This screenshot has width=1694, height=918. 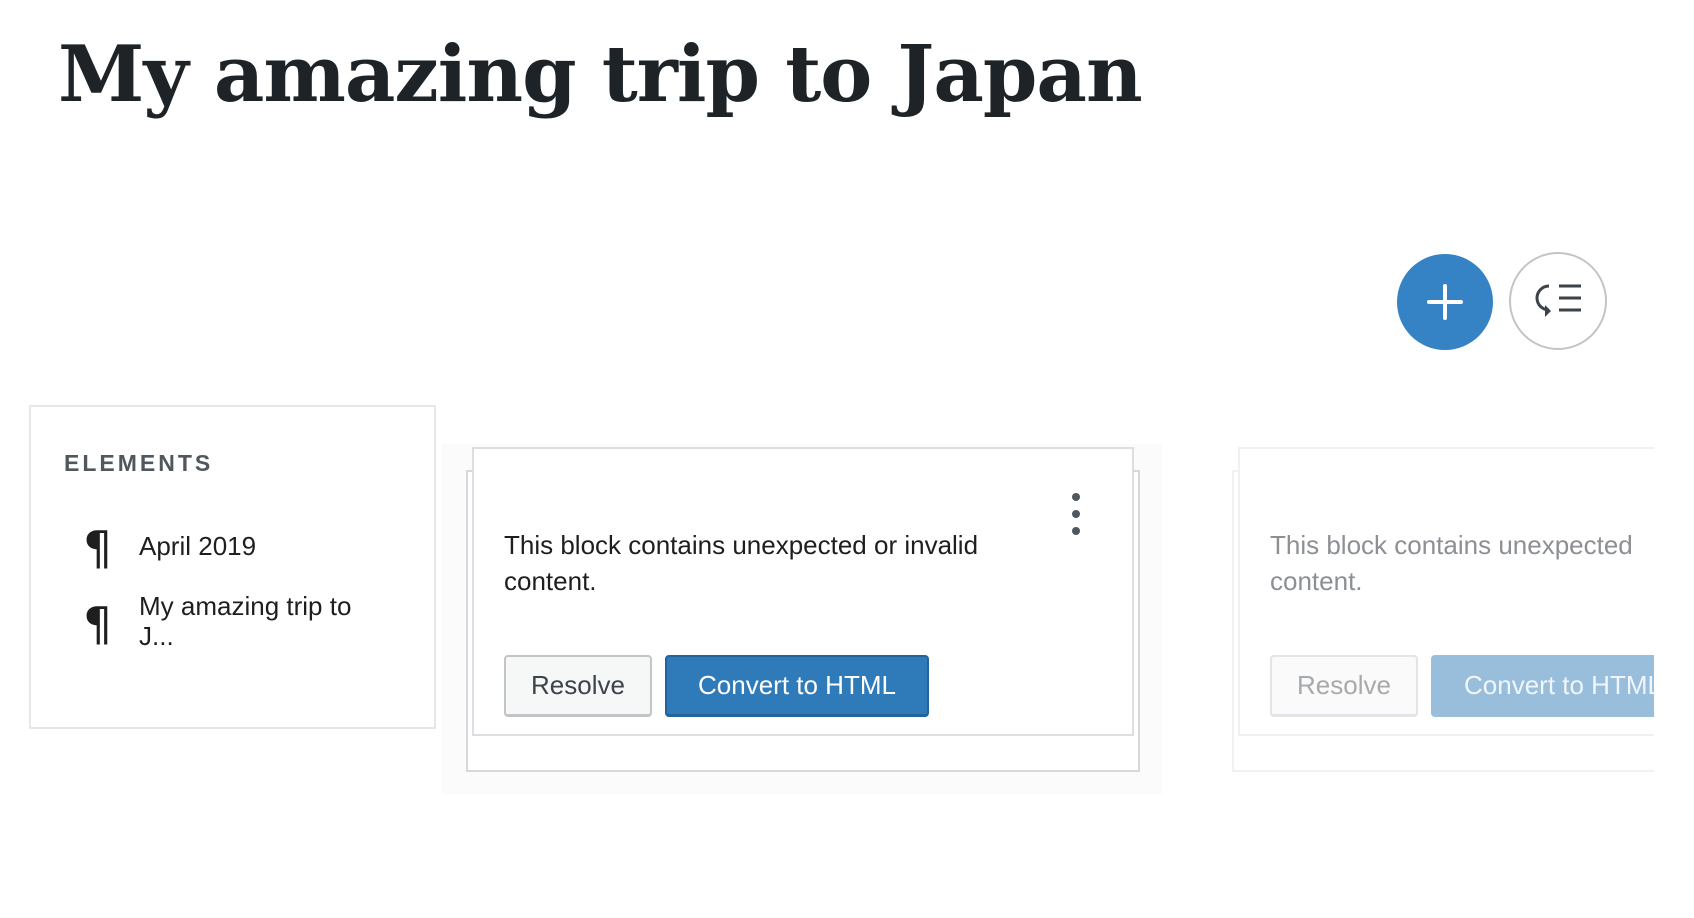 What do you see at coordinates (600, 75) in the screenshot?
I see `post-title: My amazing trip to Japan` at bounding box center [600, 75].